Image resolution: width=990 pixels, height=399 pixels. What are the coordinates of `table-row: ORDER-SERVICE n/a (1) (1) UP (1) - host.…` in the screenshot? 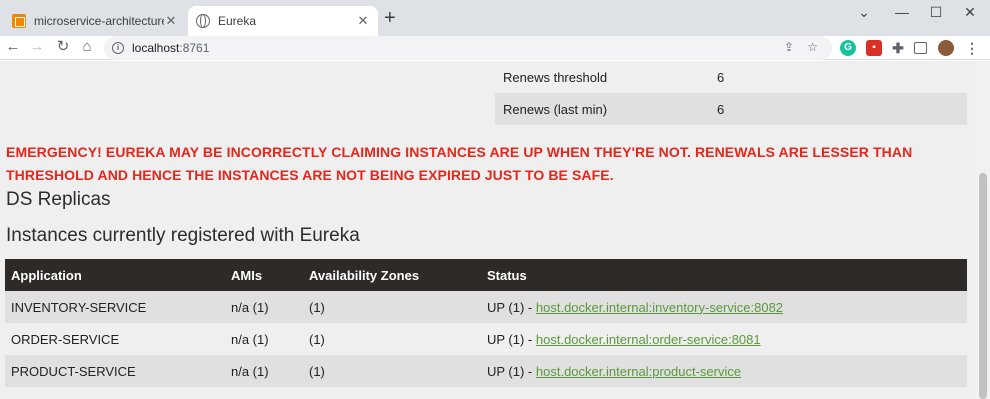 It's located at (486, 339).